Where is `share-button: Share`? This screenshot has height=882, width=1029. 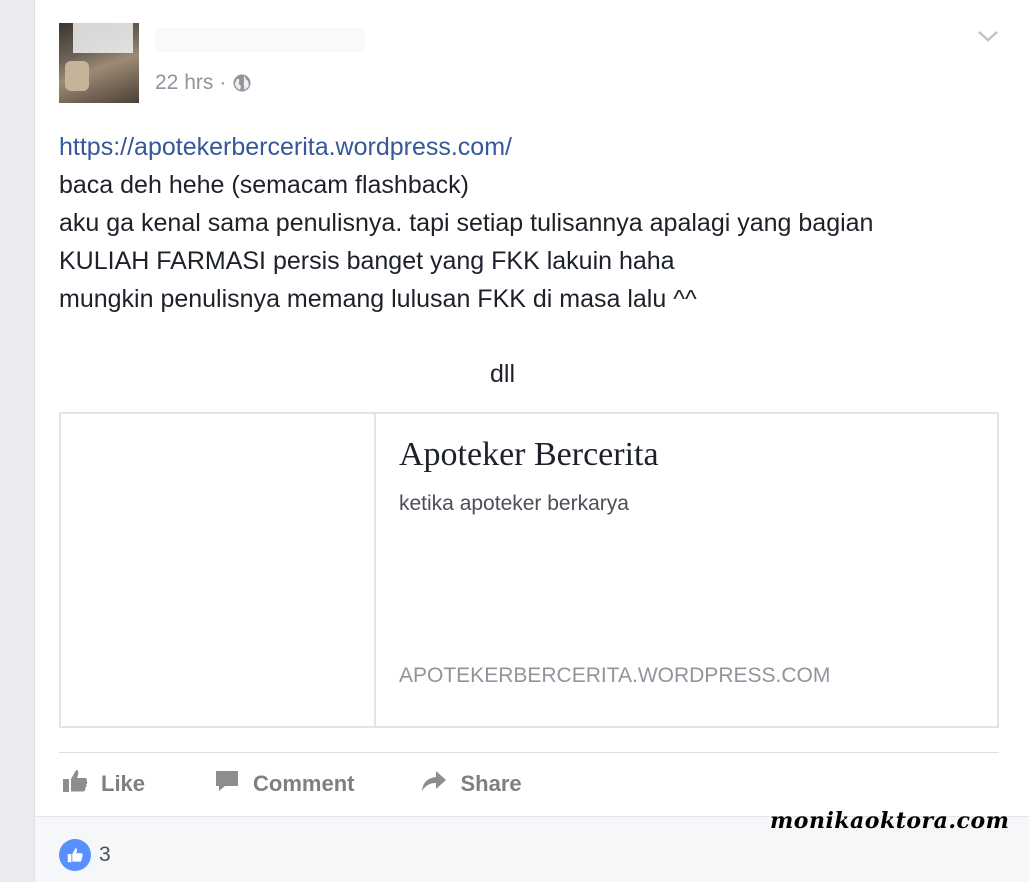 share-button: Share is located at coordinates (471, 784).